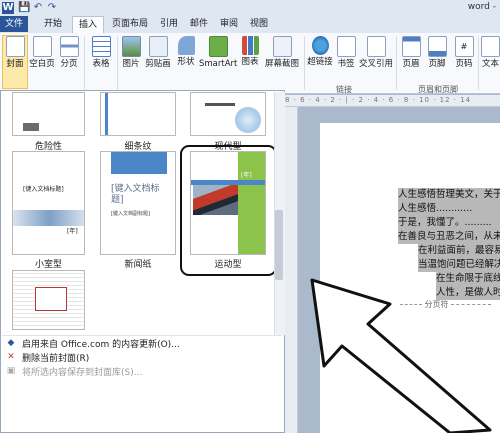 The width and height of the screenshot is (500, 433). I want to click on bookmark-icon, so click(346, 46).